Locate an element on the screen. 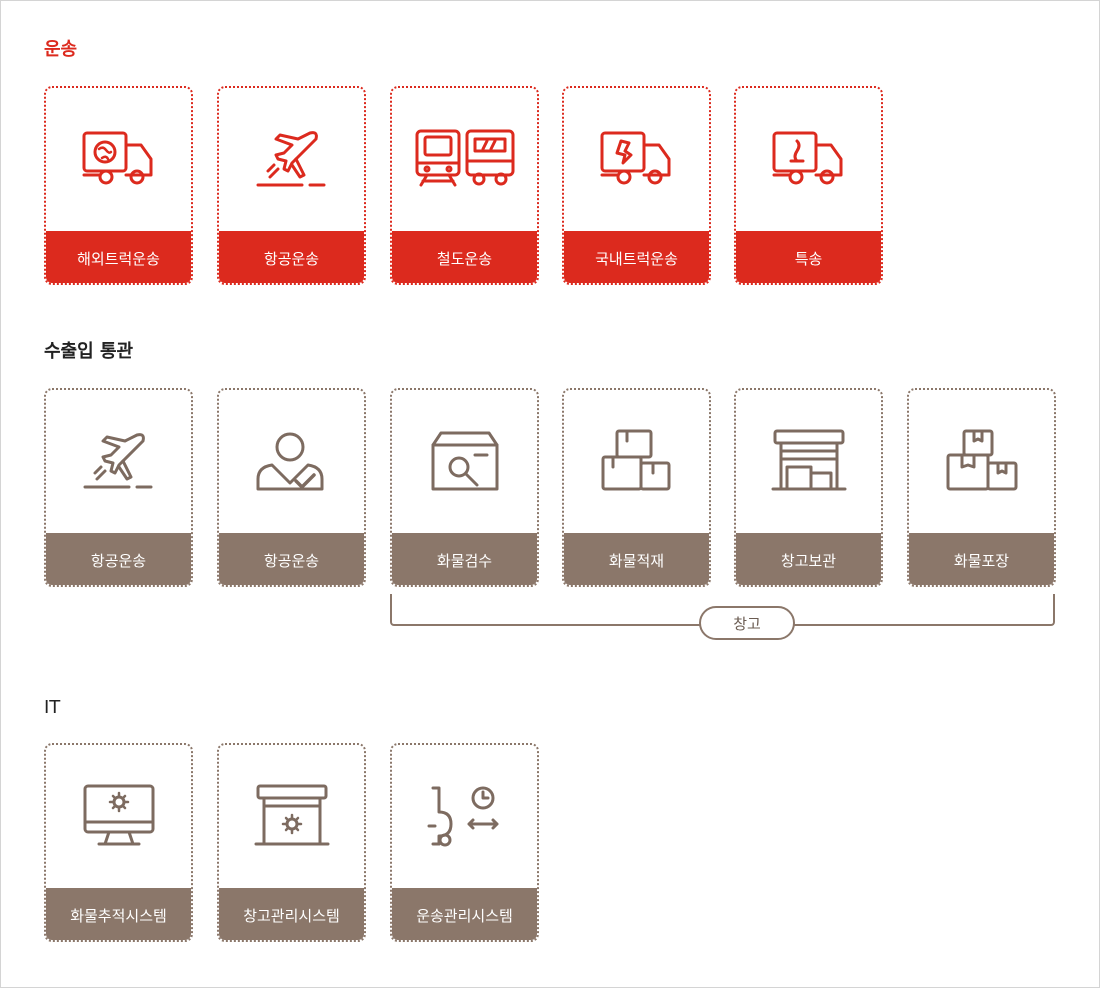  card-label: 철도운송 is located at coordinates (464, 257).